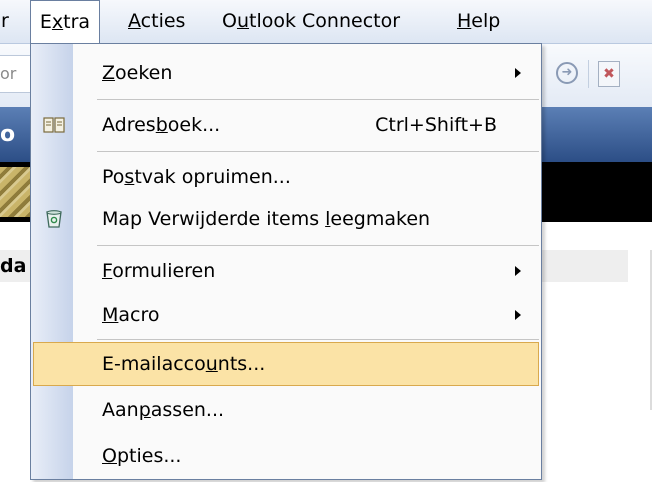  Describe the element at coordinates (159, 271) in the screenshot. I see `menu-item-label: Formulieren` at that location.